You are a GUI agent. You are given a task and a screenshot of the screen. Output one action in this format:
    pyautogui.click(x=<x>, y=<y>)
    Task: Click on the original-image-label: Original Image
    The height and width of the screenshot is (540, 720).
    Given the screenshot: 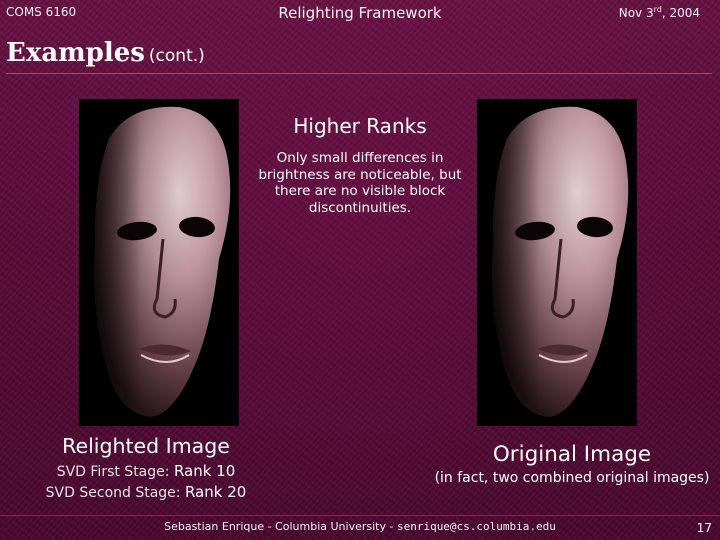 What is the action you would take?
    pyautogui.click(x=572, y=454)
    